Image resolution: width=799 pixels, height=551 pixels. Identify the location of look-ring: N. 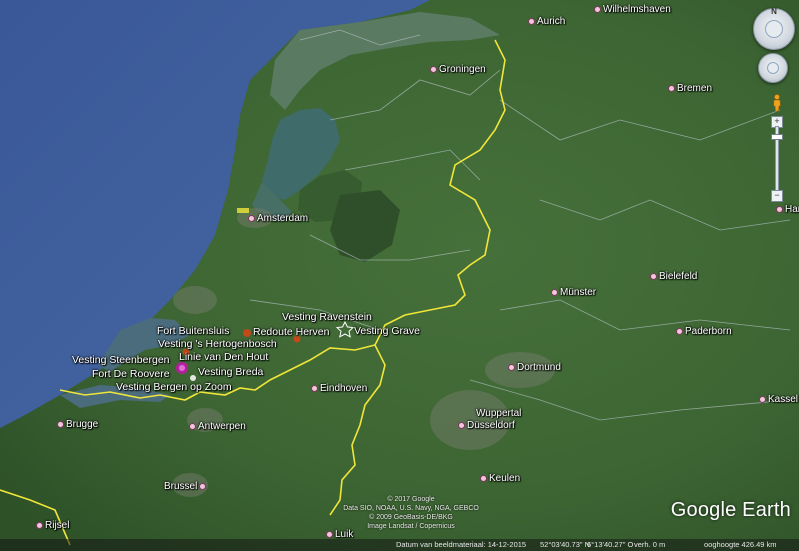
(774, 28).